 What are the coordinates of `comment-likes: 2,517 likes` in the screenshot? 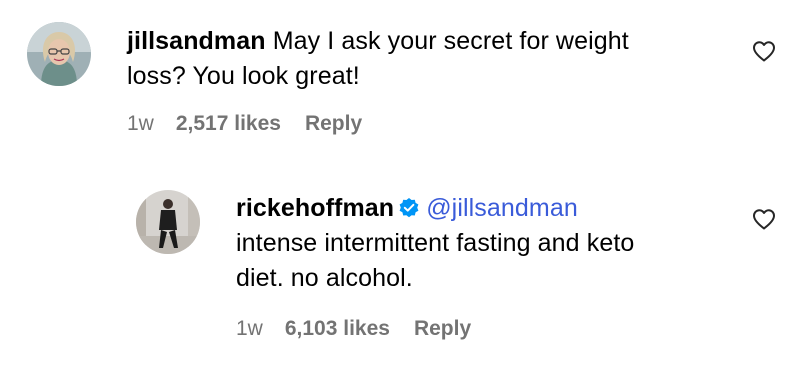 It's located at (228, 124).